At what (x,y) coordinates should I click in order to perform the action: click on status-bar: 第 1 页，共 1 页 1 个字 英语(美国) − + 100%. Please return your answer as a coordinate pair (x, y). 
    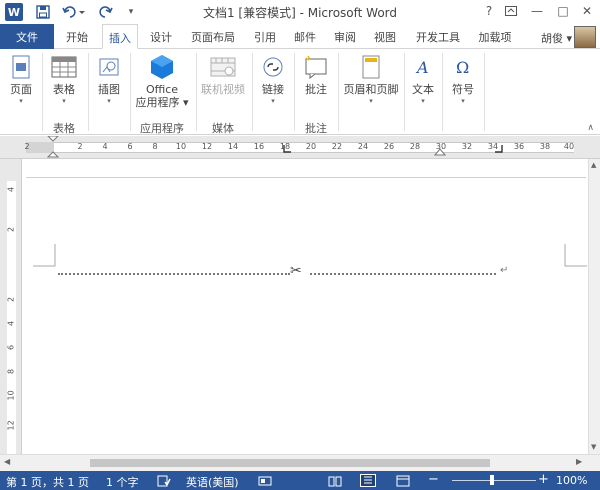
    Looking at the image, I should click on (300, 480).